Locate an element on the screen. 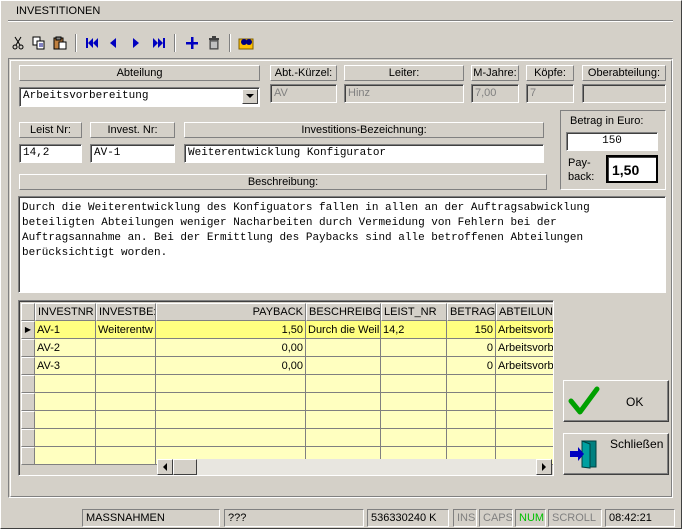 The image size is (682, 529). current-row-indicator-icon: ▶ is located at coordinates (28, 330).